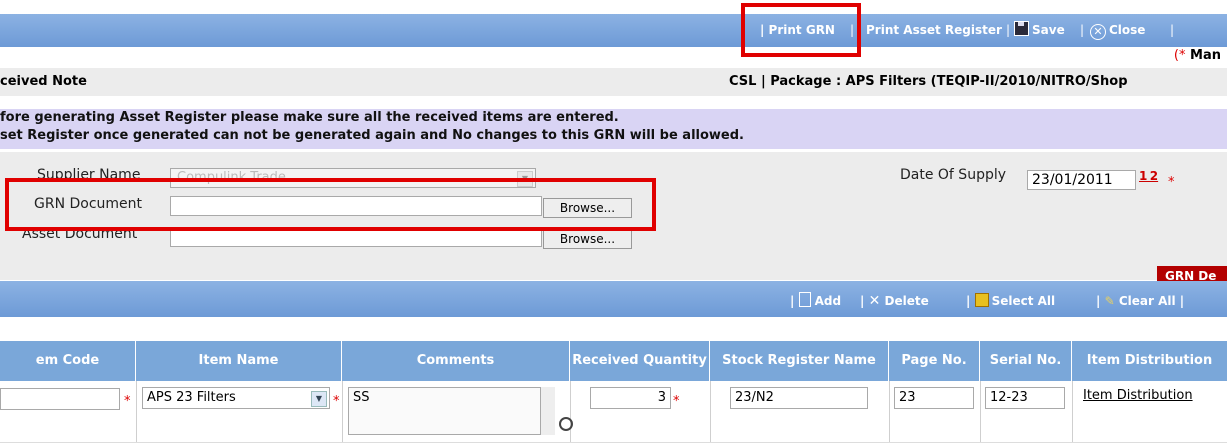 The image size is (1227, 443). What do you see at coordinates (1179, 55) in the screenshot?
I see `required-star: (*` at bounding box center [1179, 55].